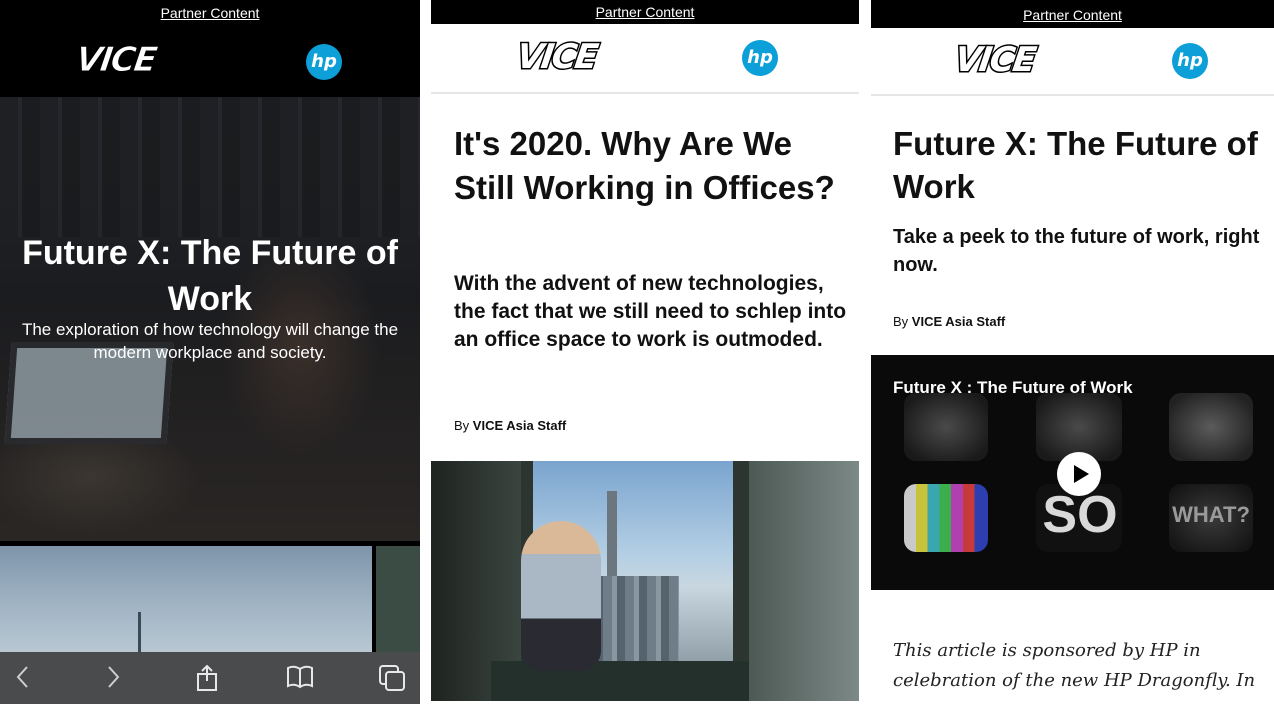 The image size is (1274, 720). I want to click on chevron-right-icon, so click(113, 680).